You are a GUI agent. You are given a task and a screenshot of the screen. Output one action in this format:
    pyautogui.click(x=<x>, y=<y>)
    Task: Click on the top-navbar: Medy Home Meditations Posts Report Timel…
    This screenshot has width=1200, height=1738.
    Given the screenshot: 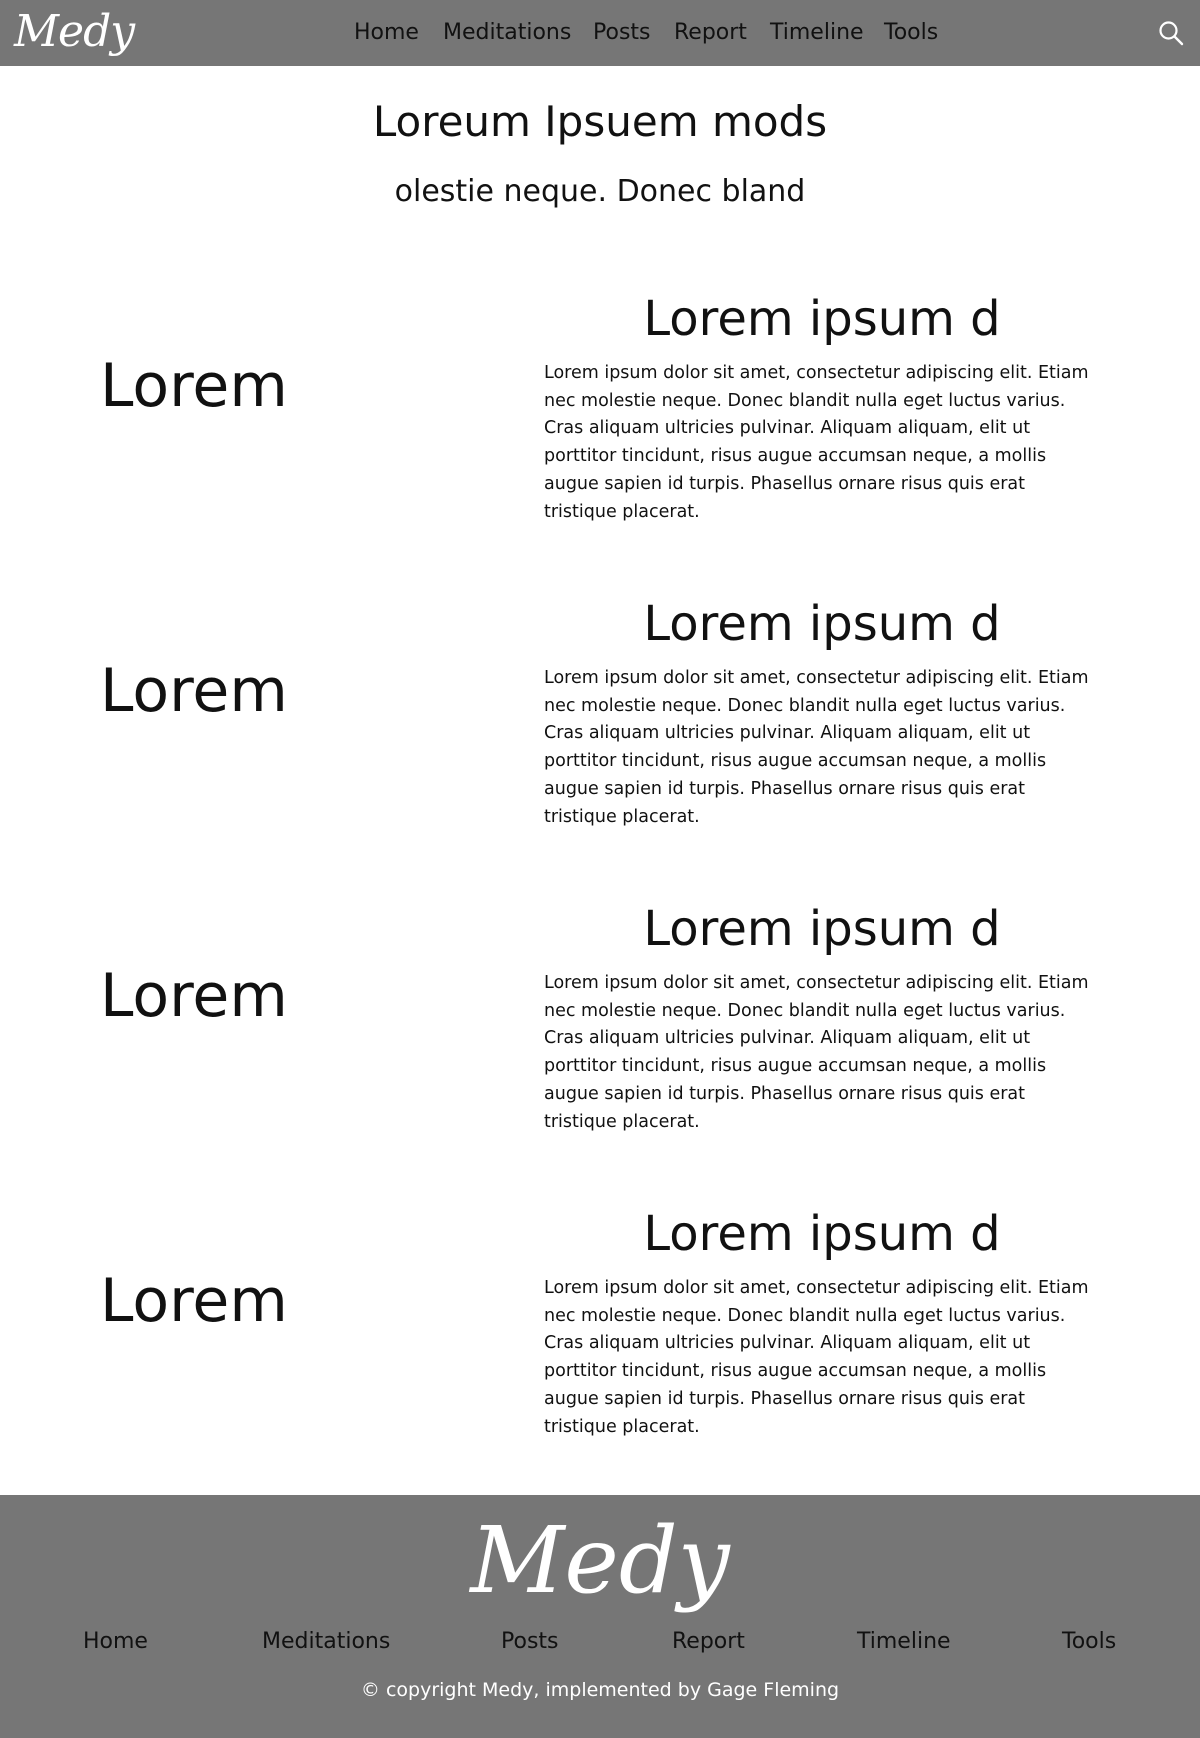 What is the action you would take?
    pyautogui.click(x=600, y=33)
    